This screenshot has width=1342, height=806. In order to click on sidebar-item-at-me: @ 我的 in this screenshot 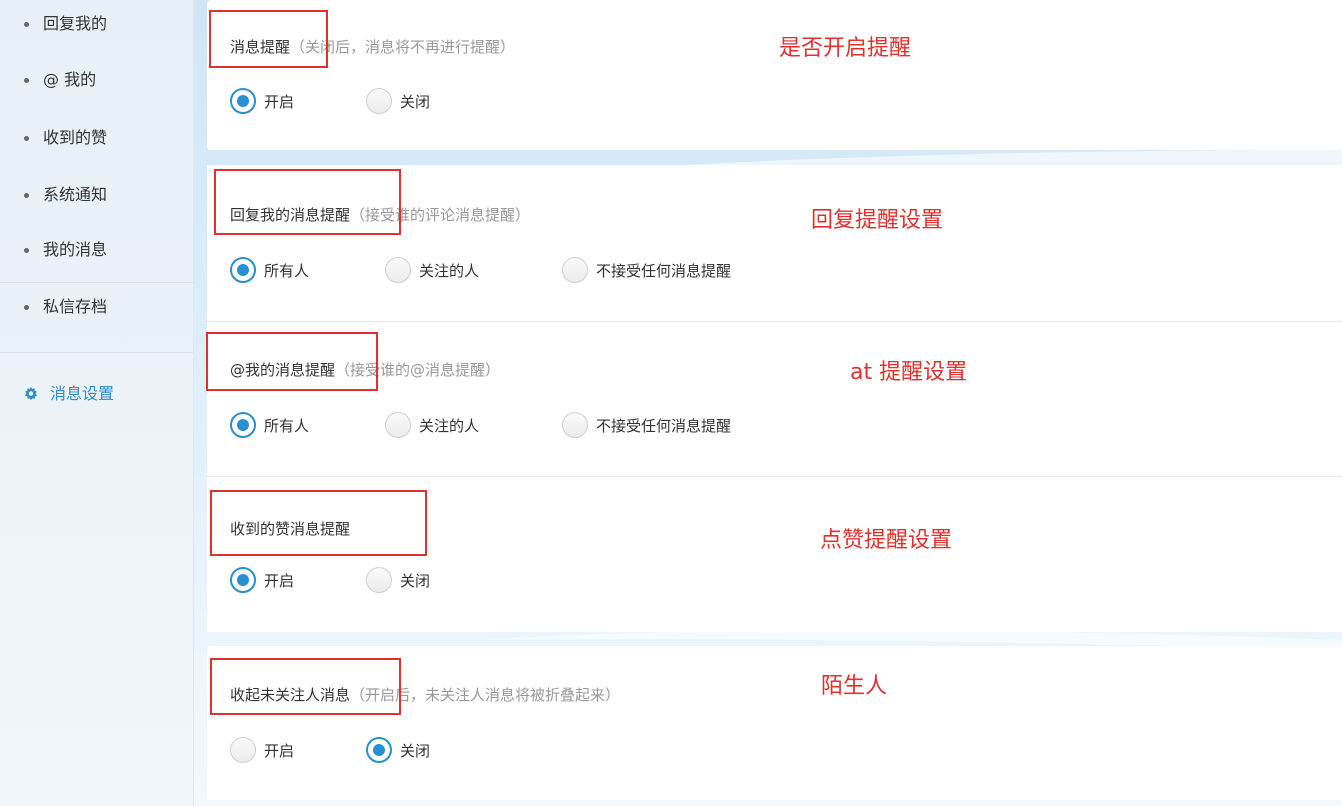, I will do `click(60, 80)`.